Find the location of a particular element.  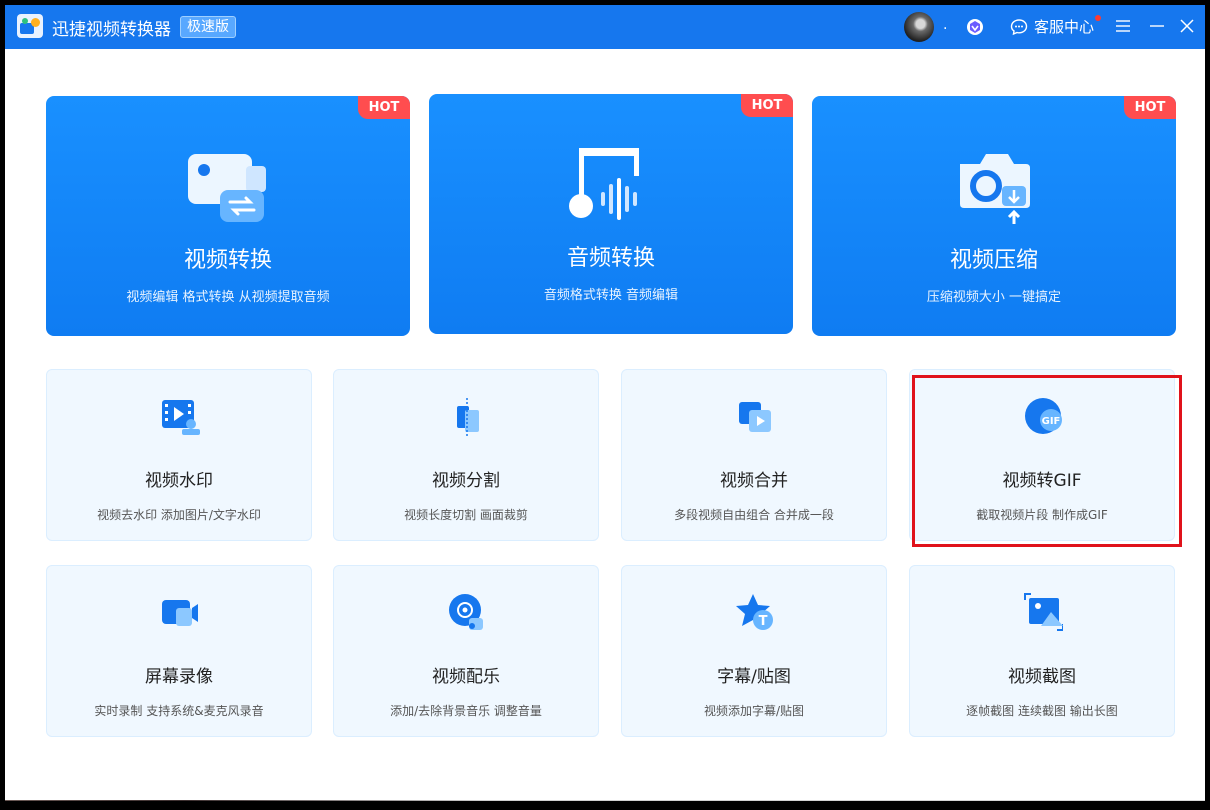

vip-icon is located at coordinates (975, 27).